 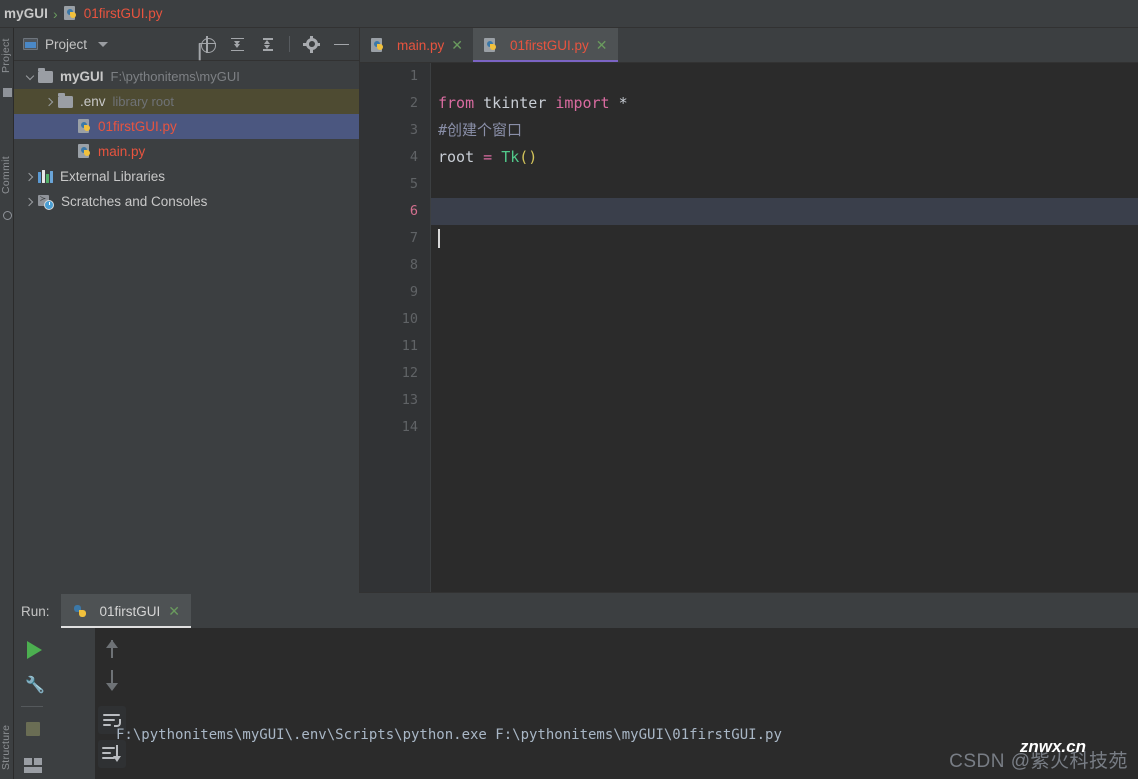 What do you see at coordinates (569, 14) in the screenshot?
I see `breadcrumb: myGUI › 01firstGUI.py` at bounding box center [569, 14].